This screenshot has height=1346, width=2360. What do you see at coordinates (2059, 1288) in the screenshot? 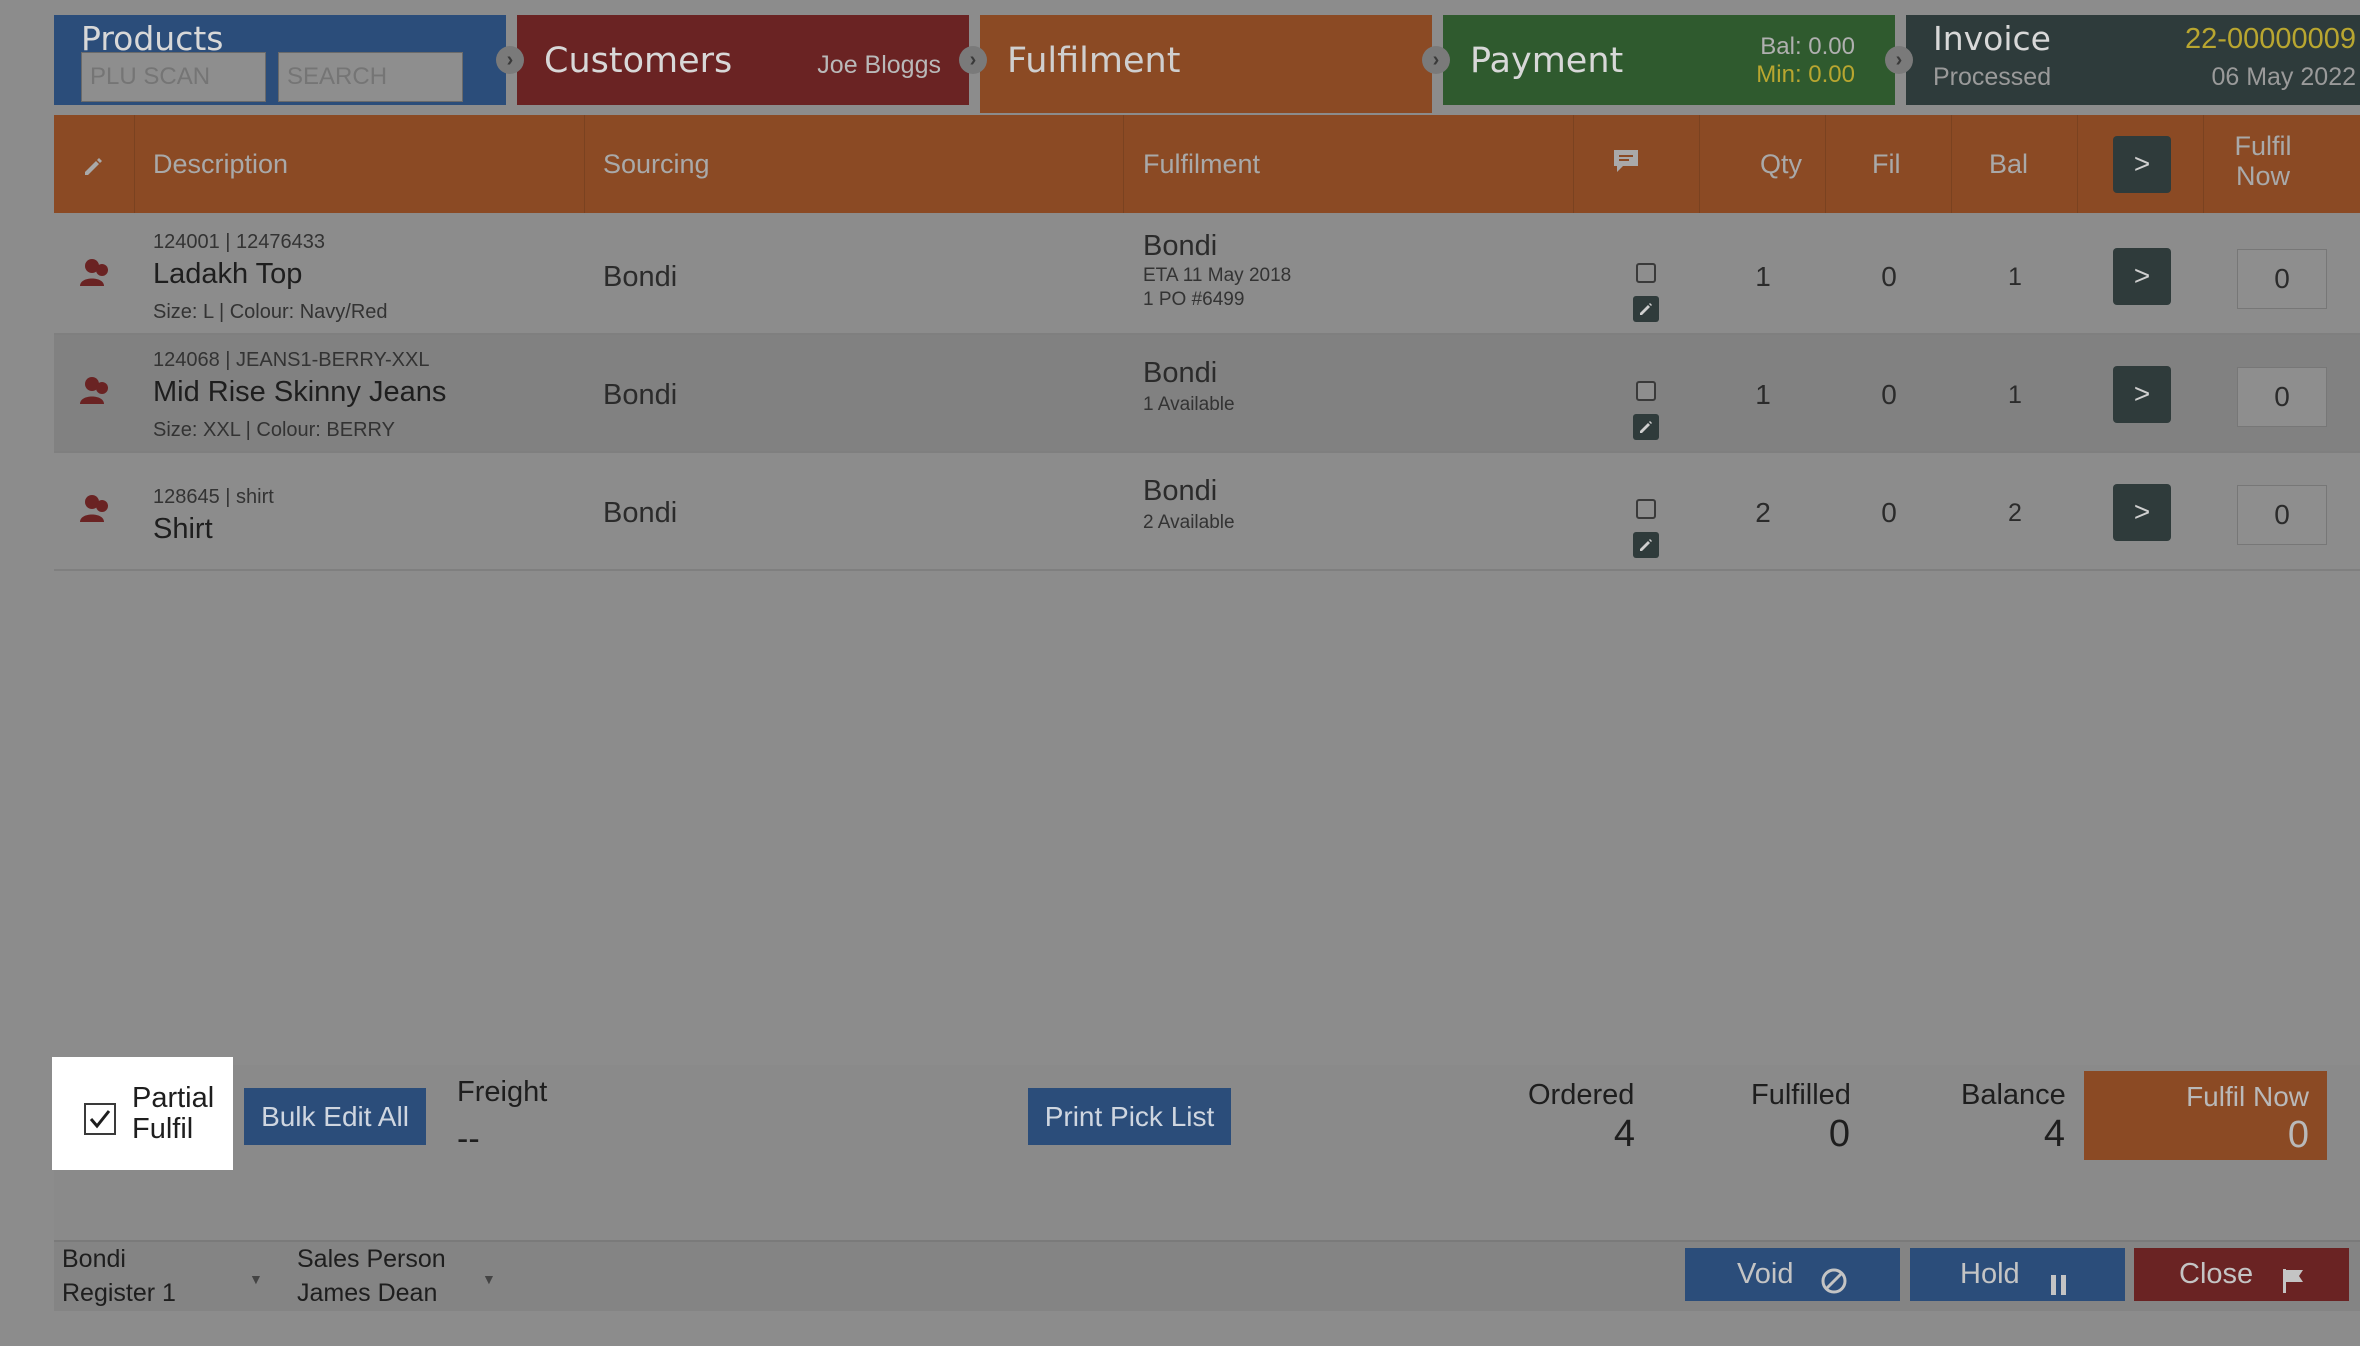
I see `pause-icon` at bounding box center [2059, 1288].